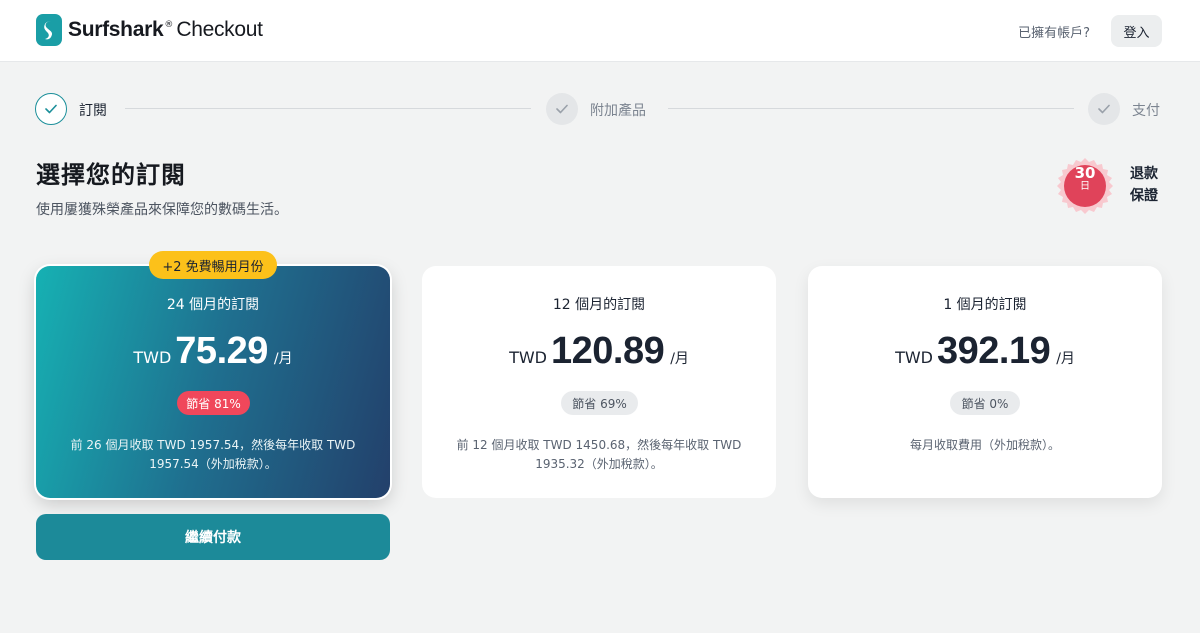 Image resolution: width=1200 pixels, height=633 pixels. Describe the element at coordinates (213, 265) in the screenshot. I see `bonus-months-badge: +2 免費暢用月份` at that location.